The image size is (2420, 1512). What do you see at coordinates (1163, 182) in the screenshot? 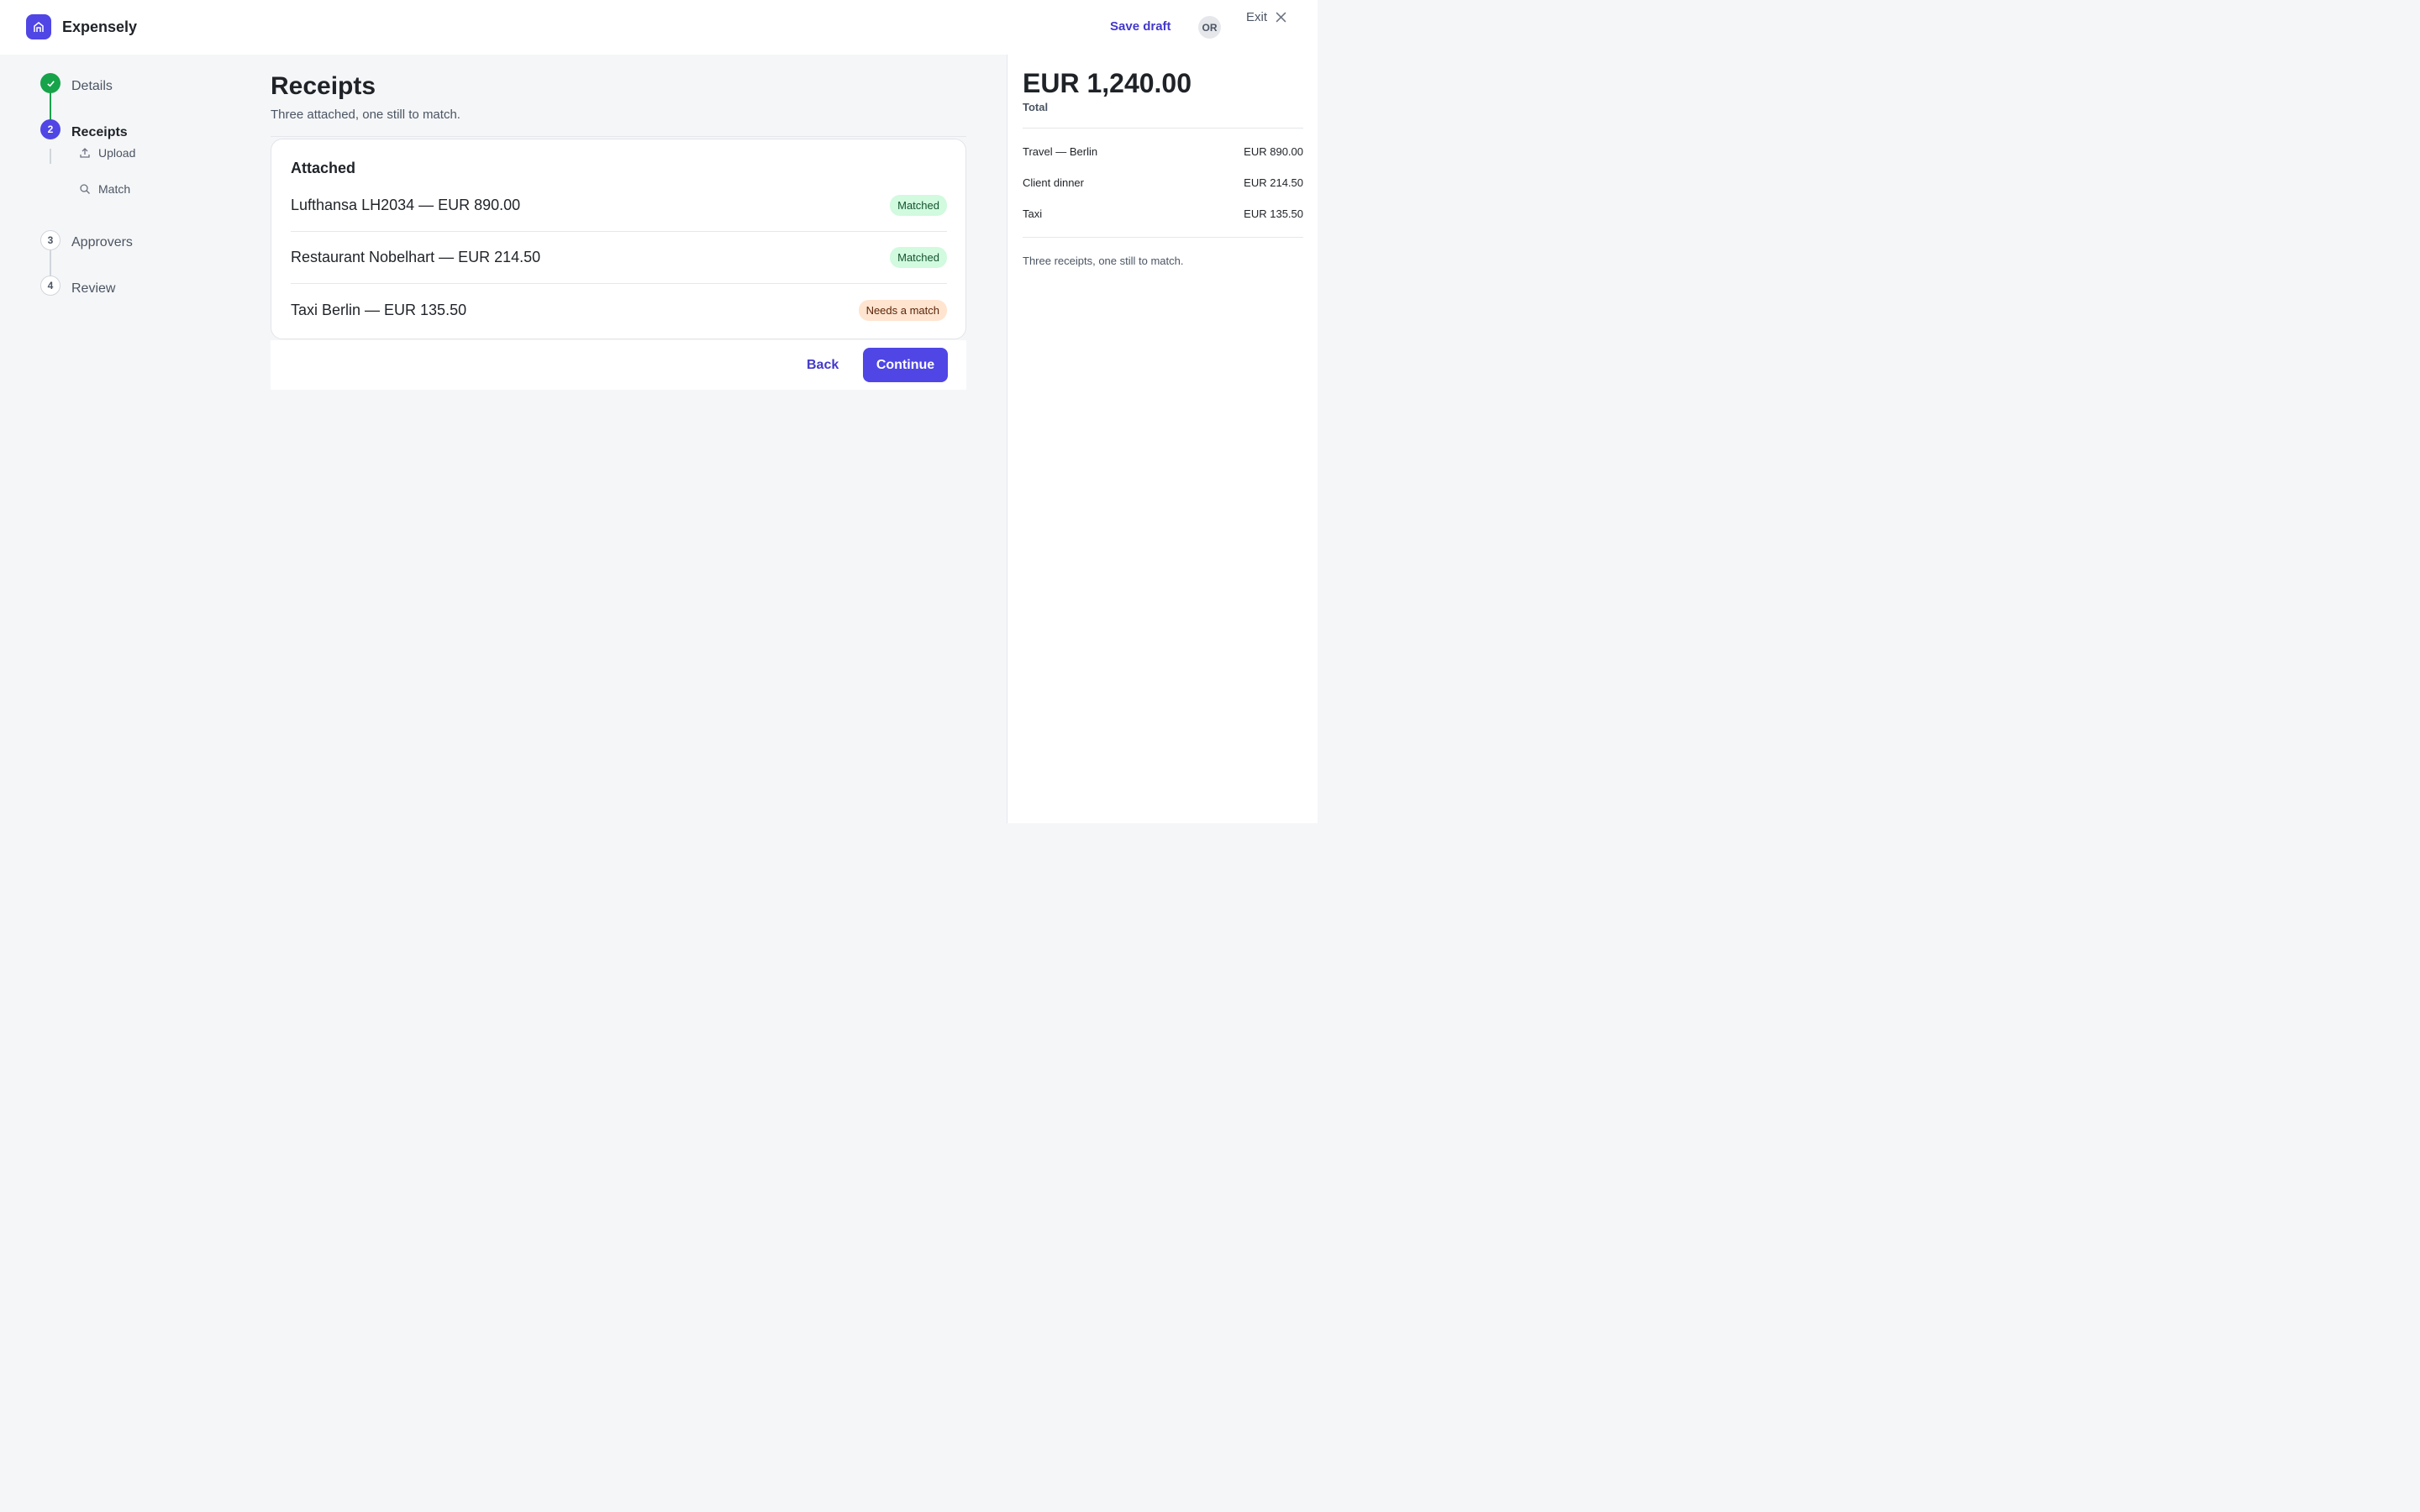
I see `summary-line: Client dinner EUR 214.50` at bounding box center [1163, 182].